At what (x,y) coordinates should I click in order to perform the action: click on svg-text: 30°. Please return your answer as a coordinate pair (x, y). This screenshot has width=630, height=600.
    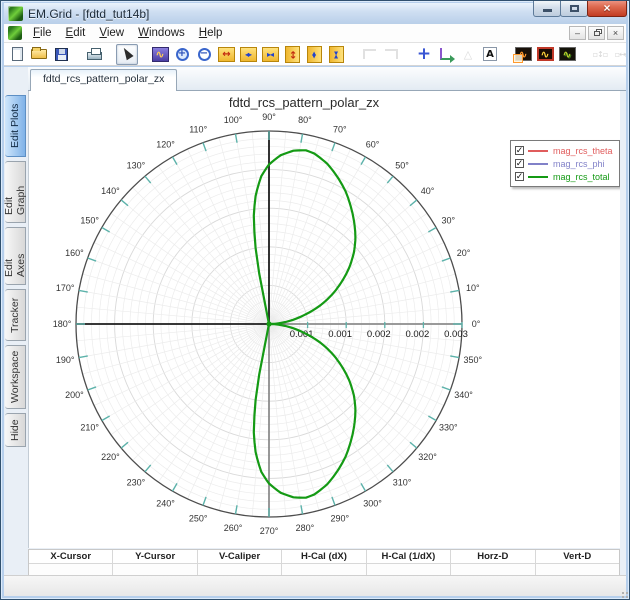
    Looking at the image, I should click on (448, 221).